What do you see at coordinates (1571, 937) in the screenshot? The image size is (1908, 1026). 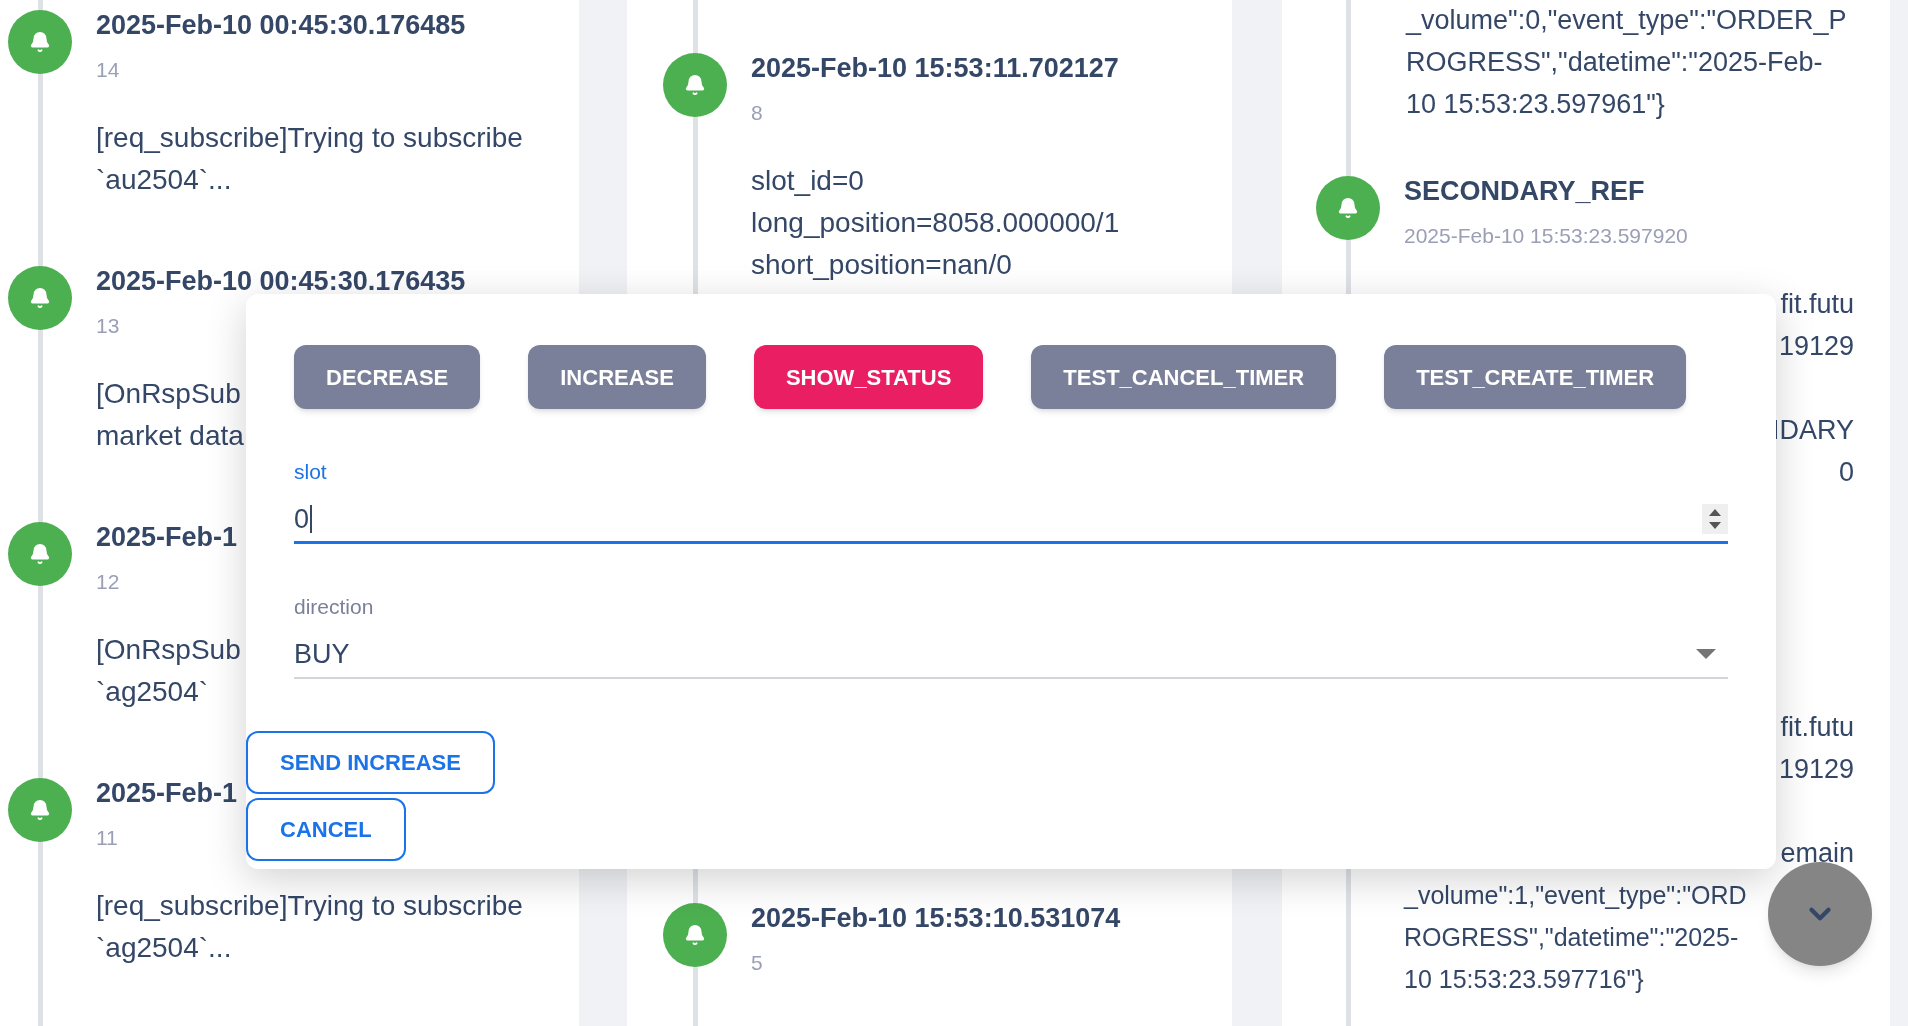 I see `entry-text: ROGRESS","datetime":"2025-` at bounding box center [1571, 937].